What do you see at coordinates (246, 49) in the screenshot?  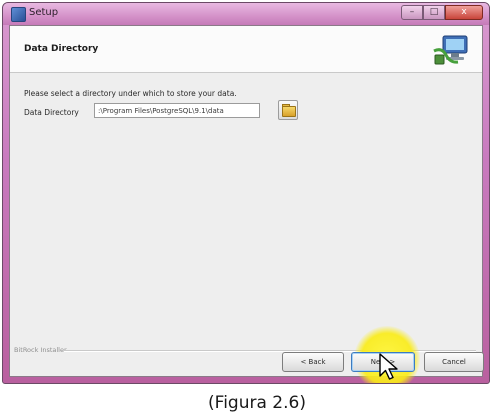 I see `wizard-header: Data Directory` at bounding box center [246, 49].